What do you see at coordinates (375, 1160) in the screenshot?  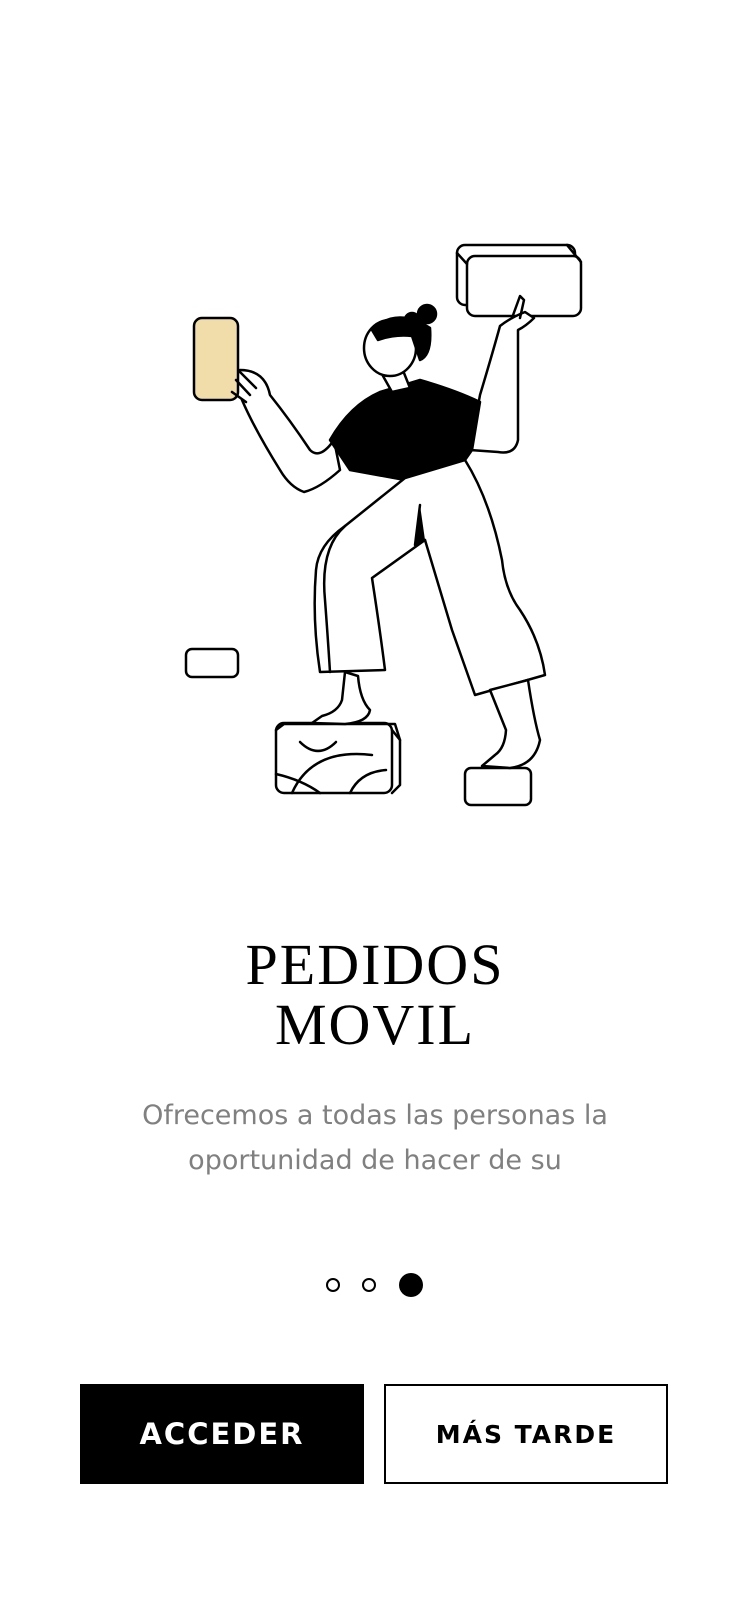 I see `description-line-2: oportunidad de hacer de su` at bounding box center [375, 1160].